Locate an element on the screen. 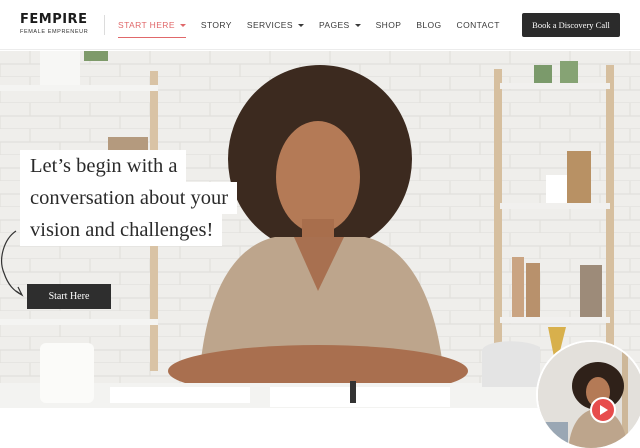 This screenshot has width=640, height=448. nav-item-label: STORY is located at coordinates (216, 25).